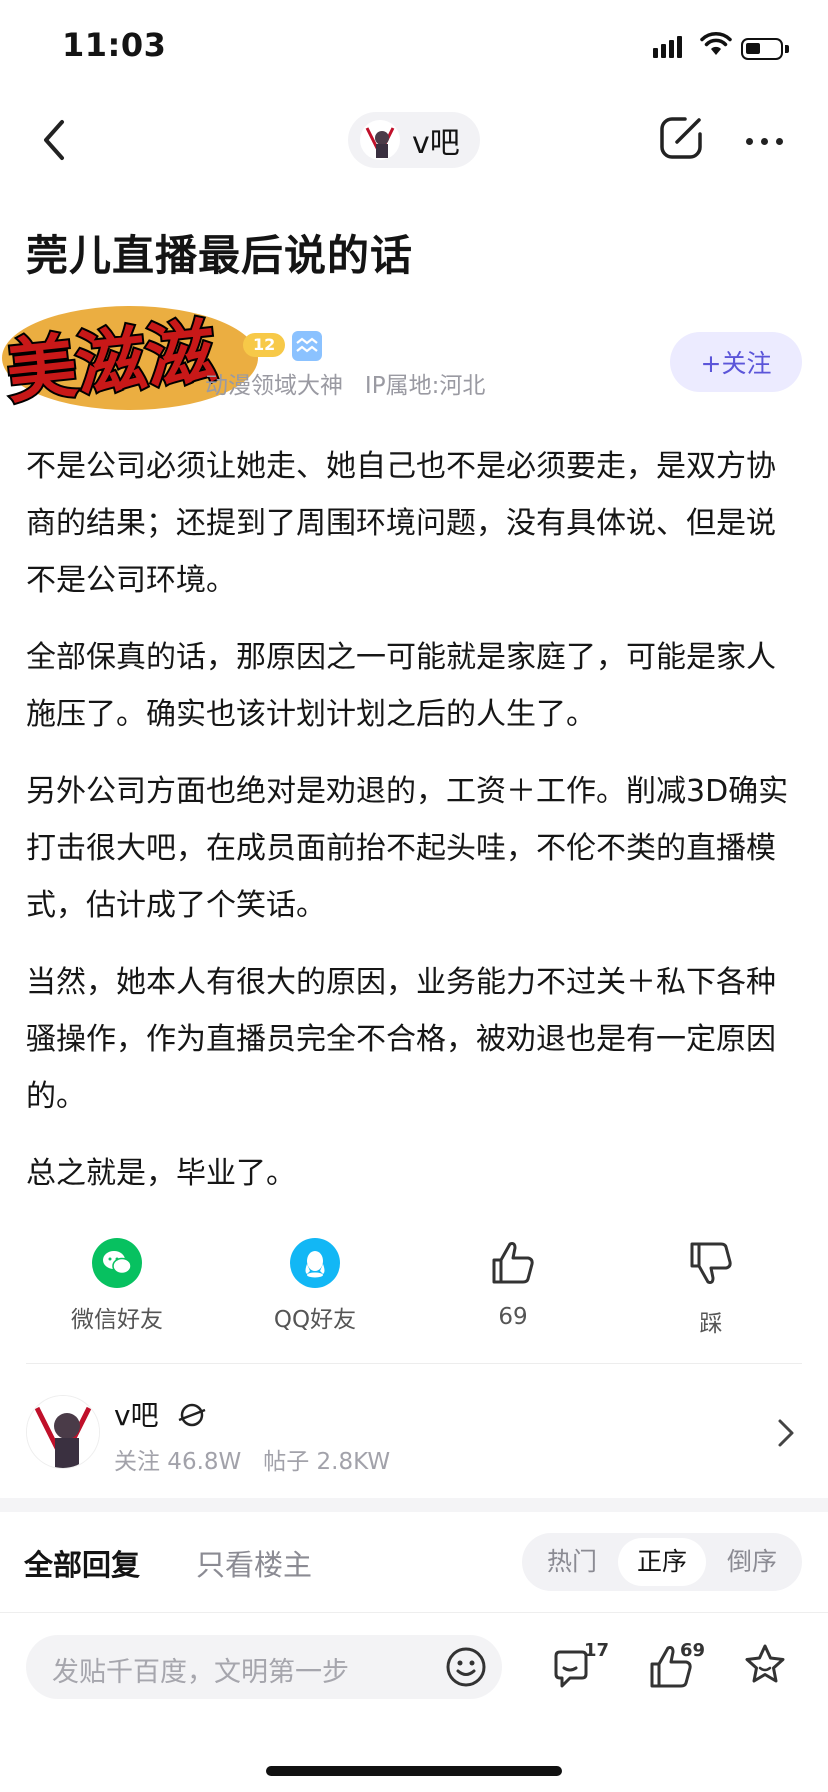  I want to click on share-button, so click(681, 138).